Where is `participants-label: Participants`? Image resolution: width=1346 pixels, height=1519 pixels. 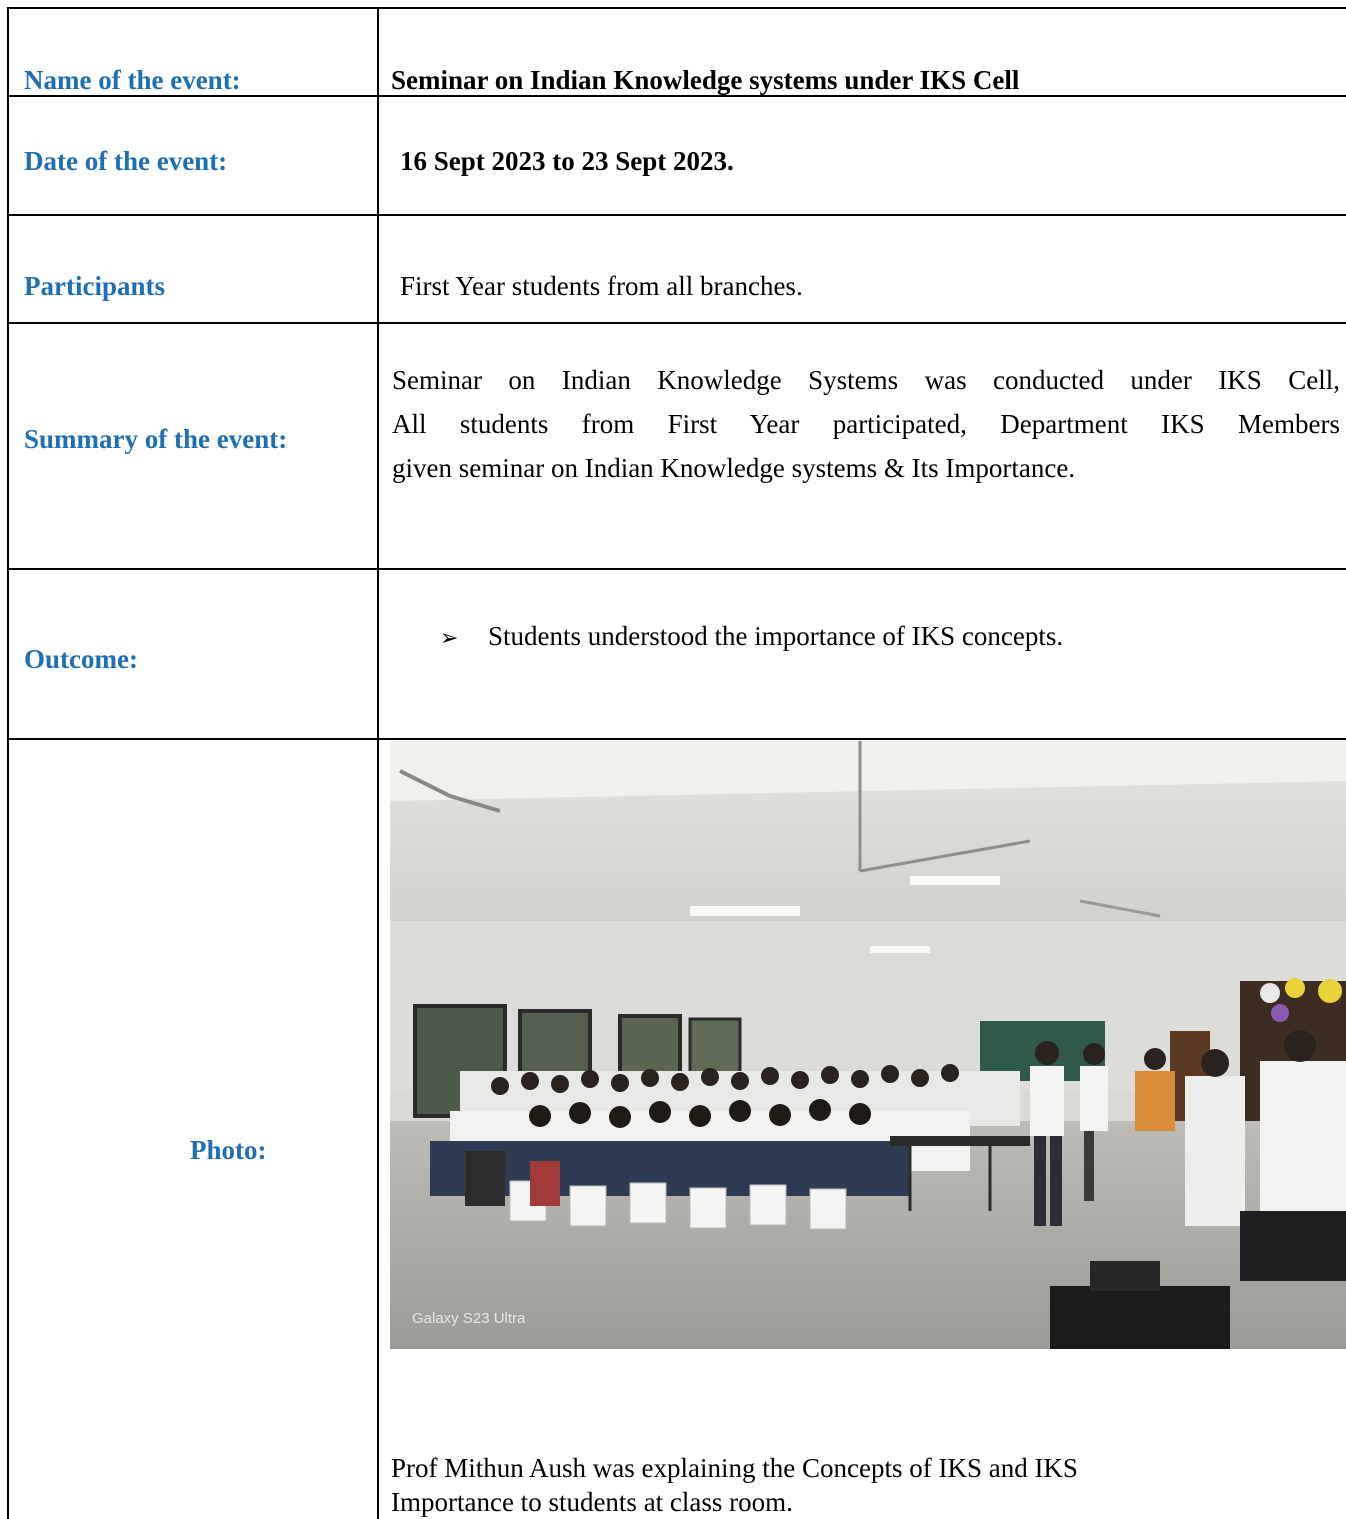 participants-label: Participants is located at coordinates (94, 286).